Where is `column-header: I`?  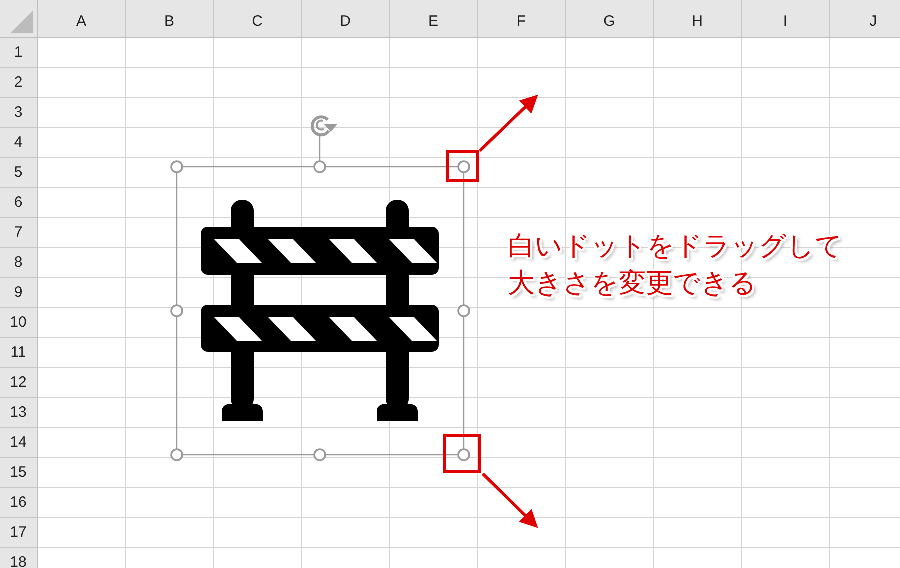
column-header: I is located at coordinates (786, 19).